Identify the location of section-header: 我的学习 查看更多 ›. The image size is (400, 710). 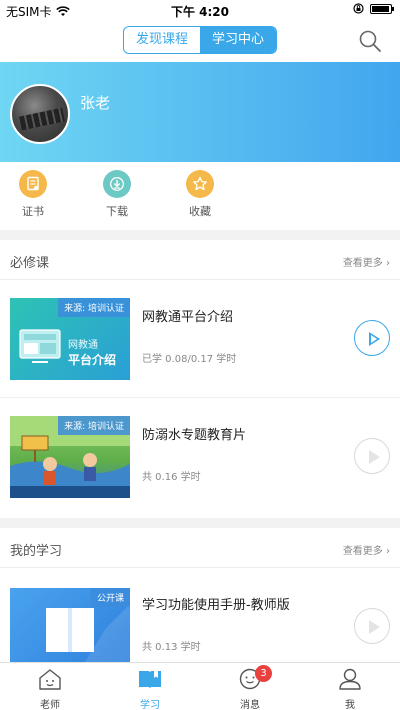
(200, 548).